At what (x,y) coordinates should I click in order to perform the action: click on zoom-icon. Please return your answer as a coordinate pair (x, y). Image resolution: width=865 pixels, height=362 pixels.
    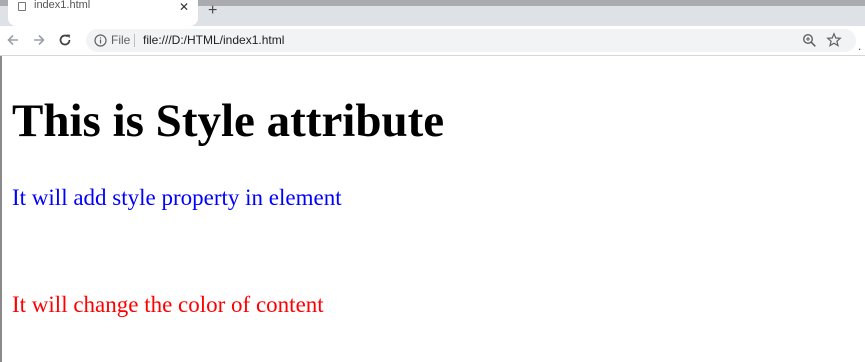
    Looking at the image, I should click on (809, 40).